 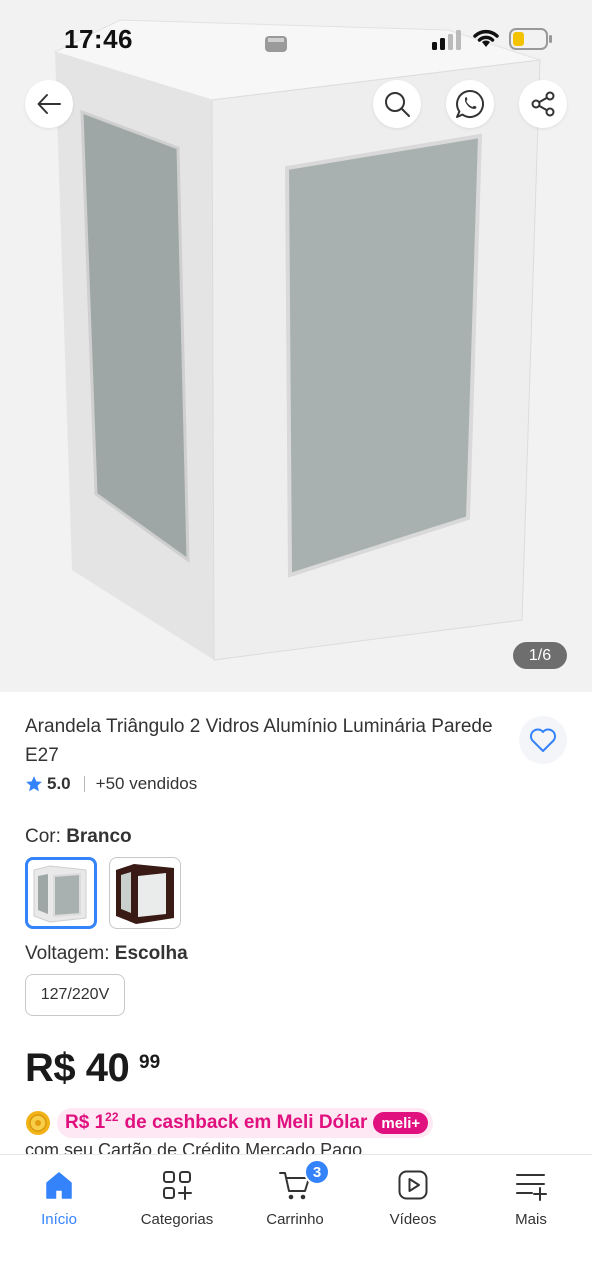 I want to click on nav-carrinho: 3 Carrinho, so click(x=295, y=1200).